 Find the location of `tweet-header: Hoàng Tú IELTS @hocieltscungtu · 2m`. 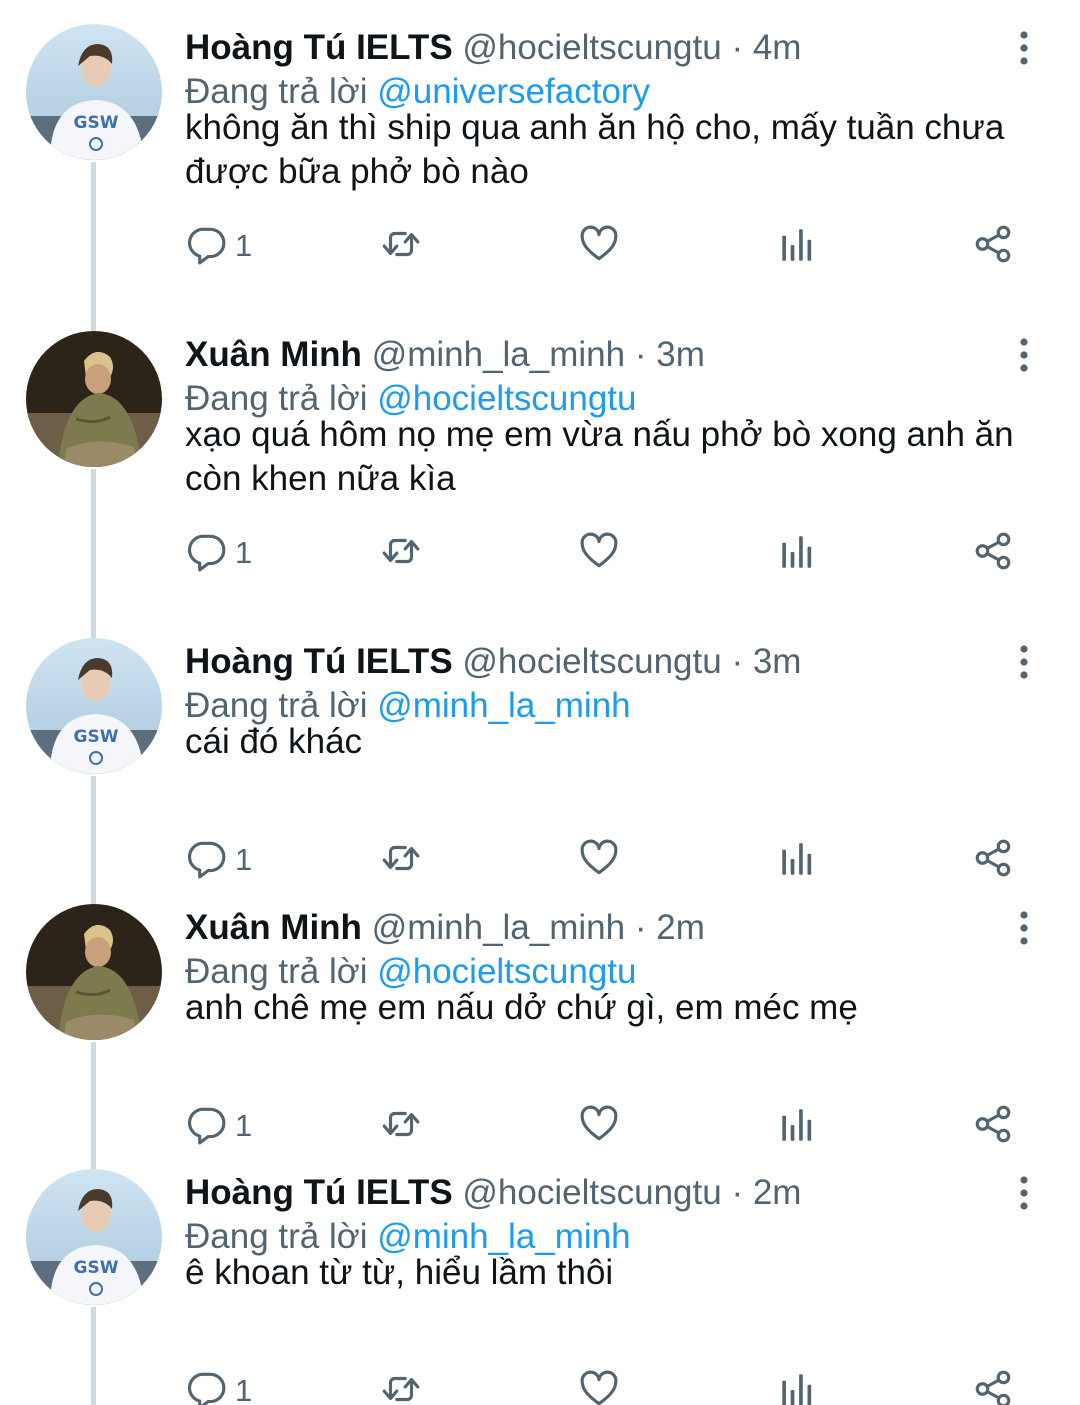

tweet-header: Hoàng Tú IELTS @hocieltscungtu · 2m is located at coordinates (493, 1193).